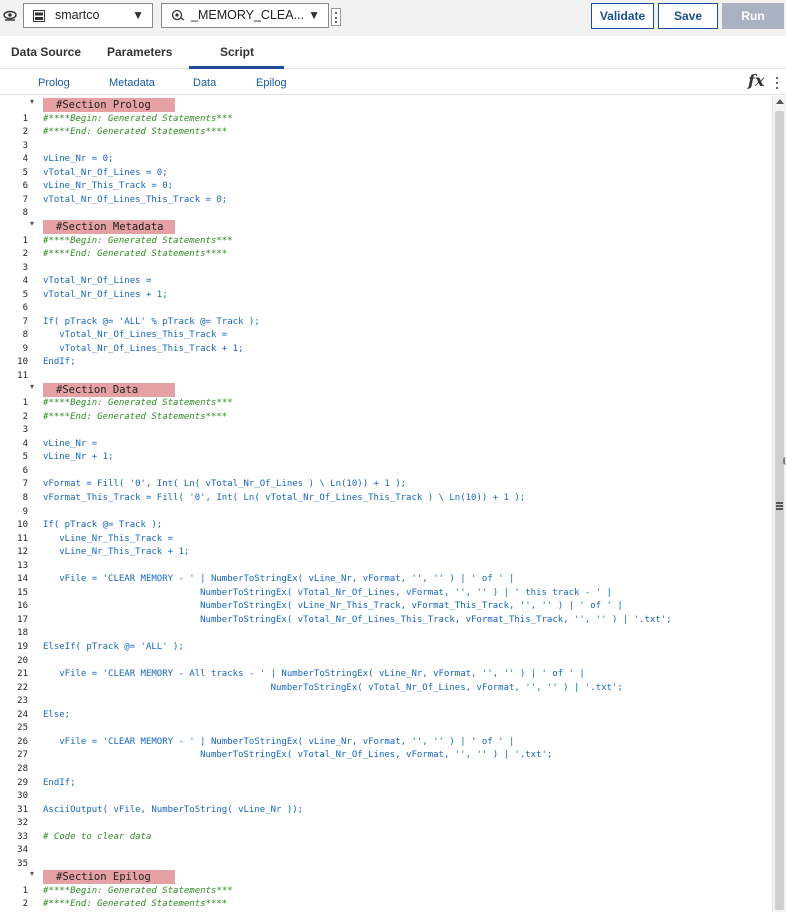 Image resolution: width=786 pixels, height=912 pixels. Describe the element at coordinates (386, 865) in the screenshot. I see `code-line: 35` at that location.